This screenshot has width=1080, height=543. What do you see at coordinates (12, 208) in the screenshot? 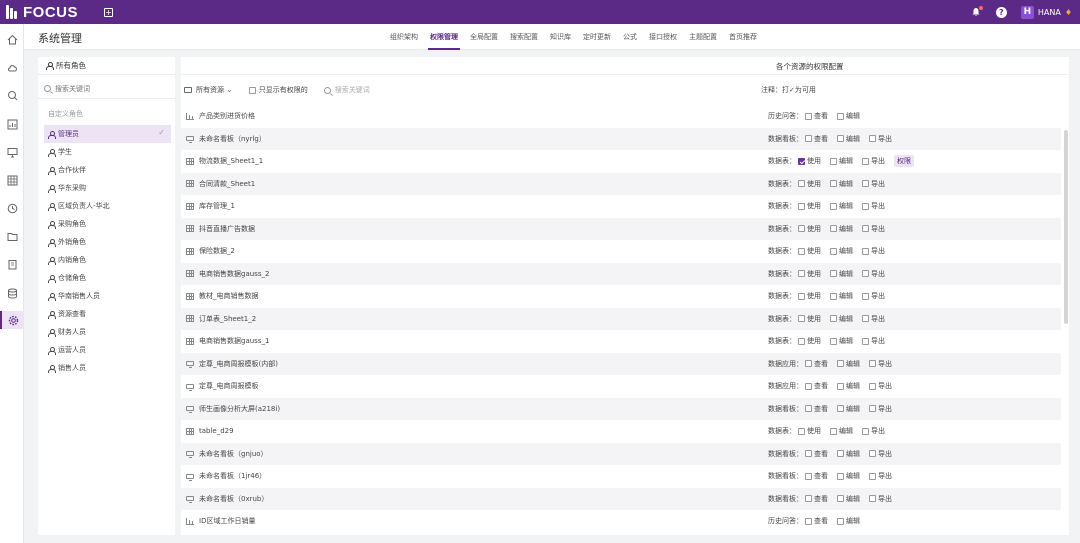
I see `clock-icon` at bounding box center [12, 208].